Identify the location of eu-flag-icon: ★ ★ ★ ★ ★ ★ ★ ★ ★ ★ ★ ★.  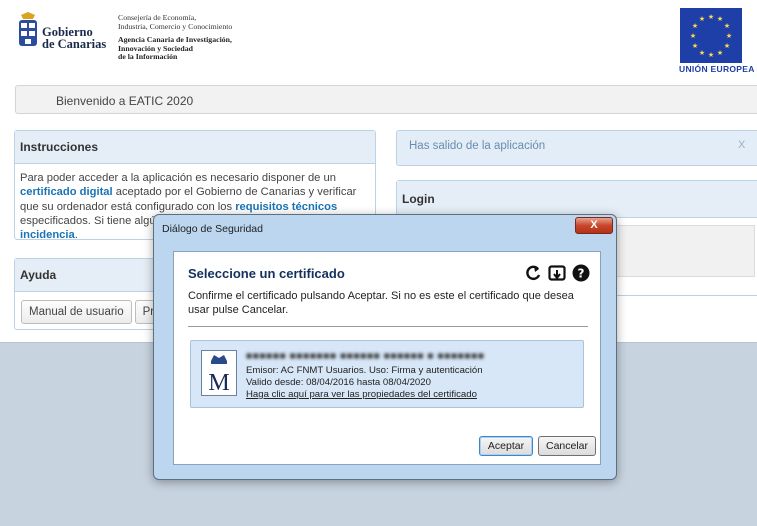
(711, 35).